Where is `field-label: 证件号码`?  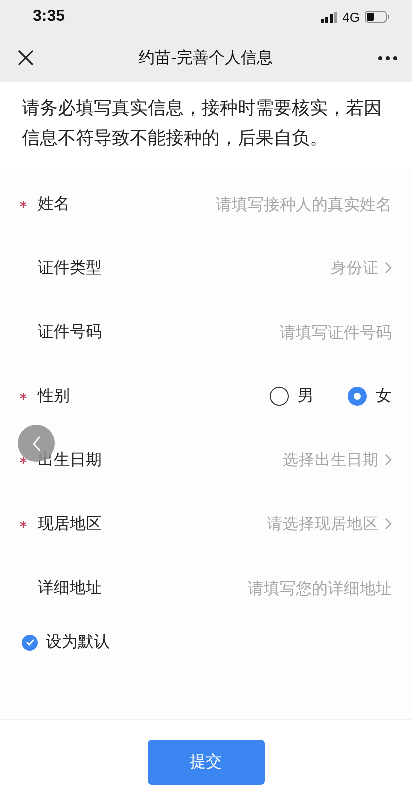
field-label: 证件号码 is located at coordinates (70, 332).